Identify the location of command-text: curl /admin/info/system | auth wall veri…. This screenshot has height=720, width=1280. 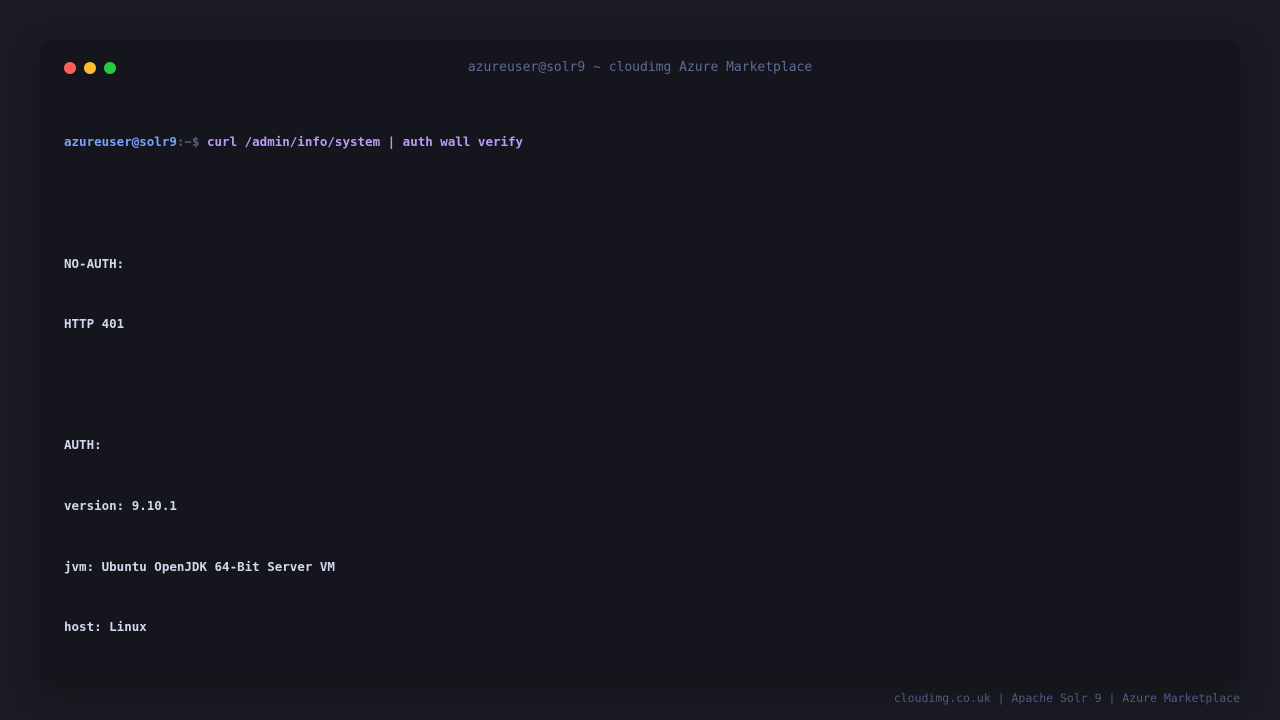
(365, 142).